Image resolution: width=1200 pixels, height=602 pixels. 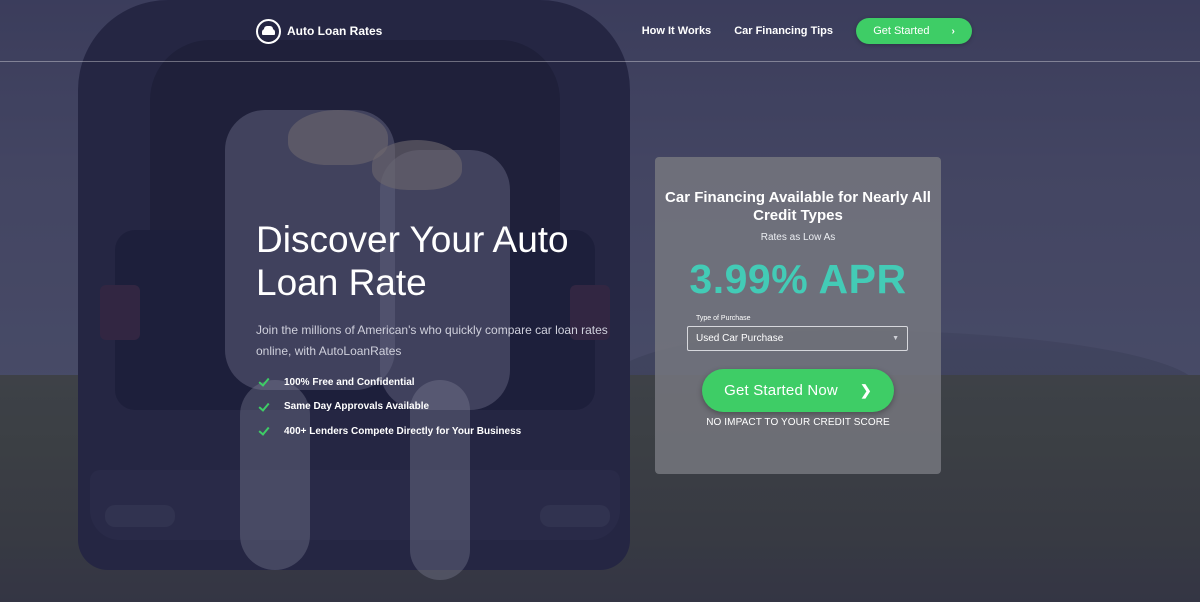 What do you see at coordinates (865, 390) in the screenshot?
I see `chevron-right-icon: ❯` at bounding box center [865, 390].